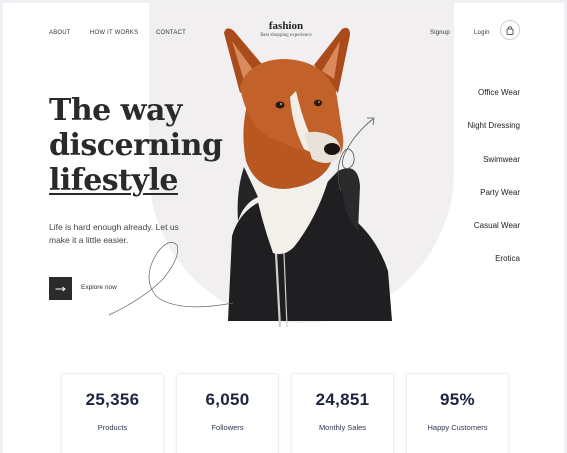  Describe the element at coordinates (227, 399) in the screenshot. I see `stat-value: 6,050` at that location.